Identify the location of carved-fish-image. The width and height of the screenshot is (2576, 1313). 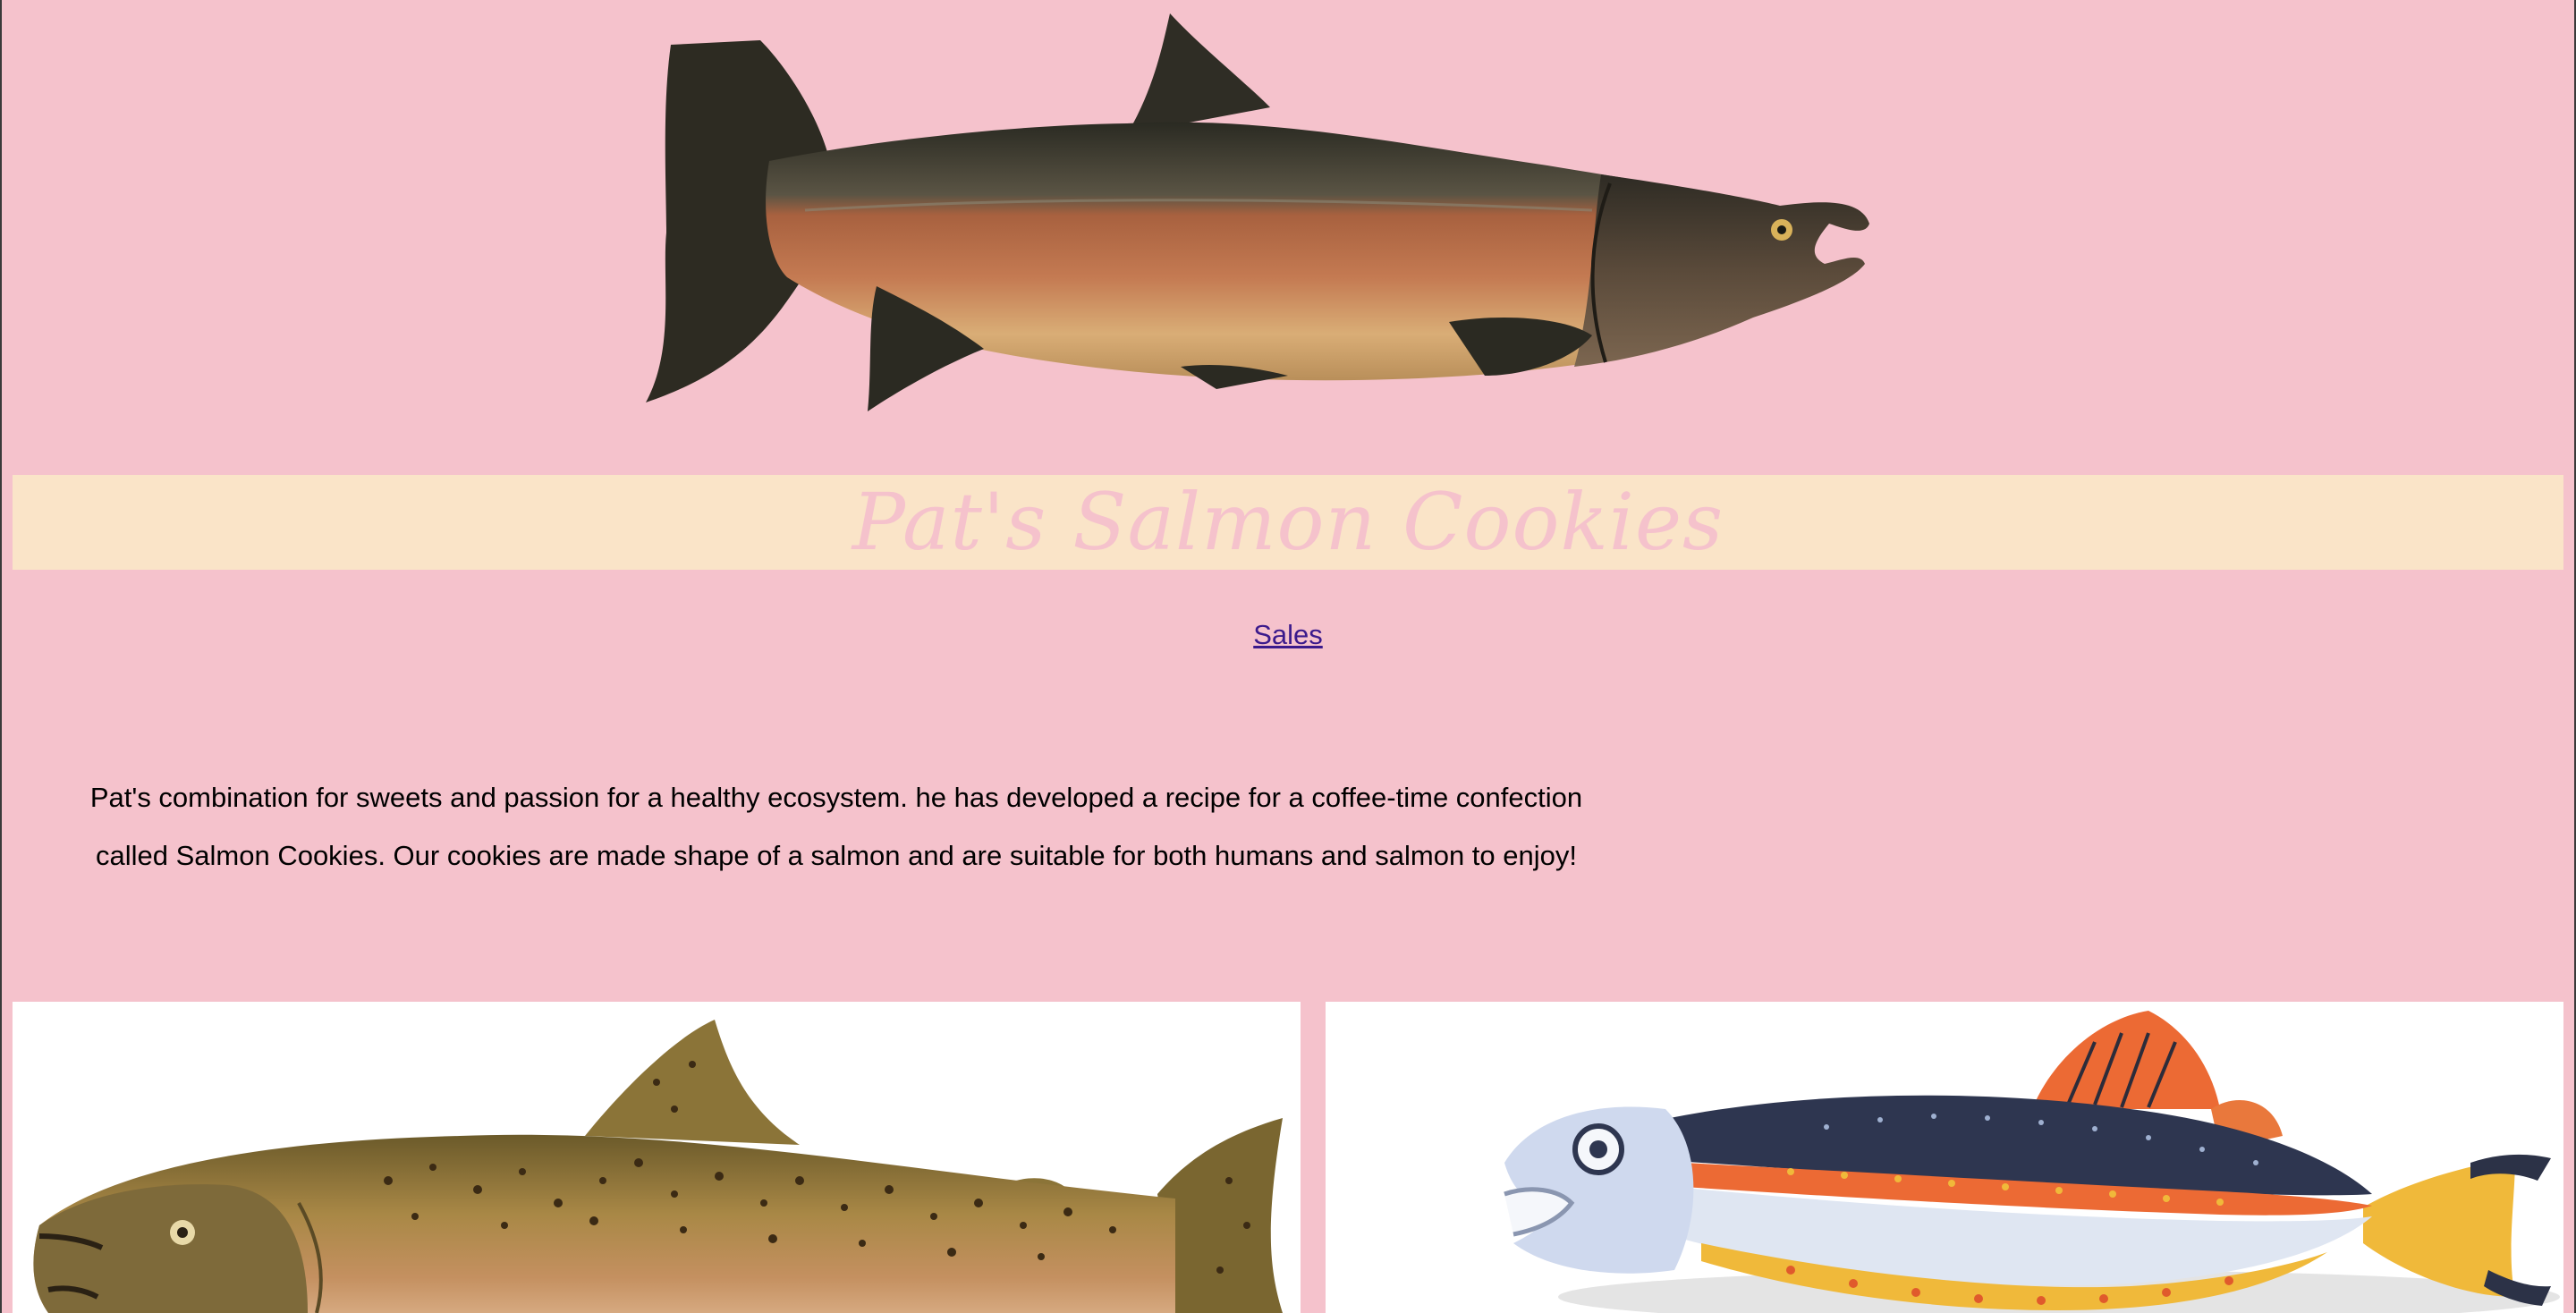
(1944, 1157).